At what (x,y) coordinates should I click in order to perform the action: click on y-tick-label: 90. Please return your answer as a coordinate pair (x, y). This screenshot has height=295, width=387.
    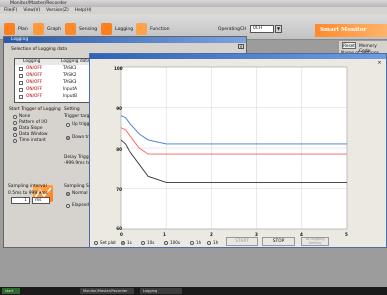
    Looking at the image, I should click on (119, 108).